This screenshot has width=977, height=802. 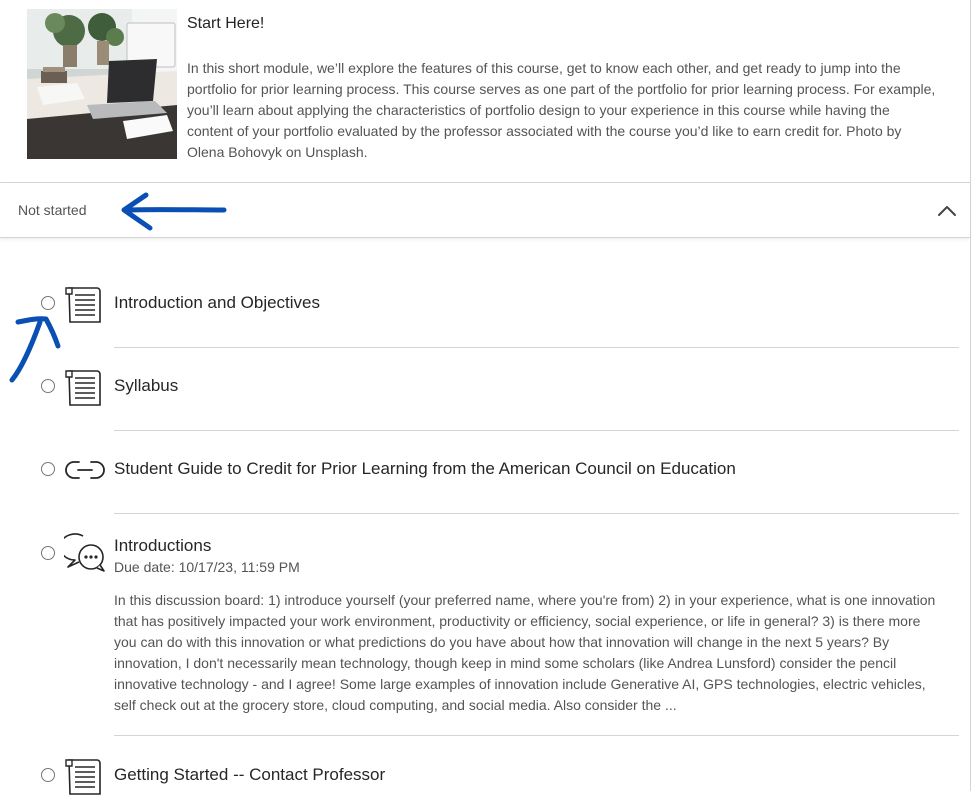 What do you see at coordinates (485, 773) in the screenshot?
I see `content-item-getting-started: Getting Started -- Contact Professor` at bounding box center [485, 773].